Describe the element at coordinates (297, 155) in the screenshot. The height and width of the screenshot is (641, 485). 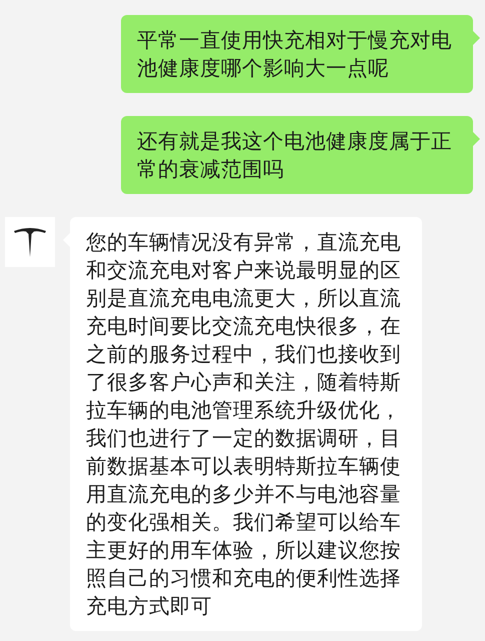
I see `message-bubble: 还有就是我这个电池健康度属于正常的衰减范围吗` at that location.